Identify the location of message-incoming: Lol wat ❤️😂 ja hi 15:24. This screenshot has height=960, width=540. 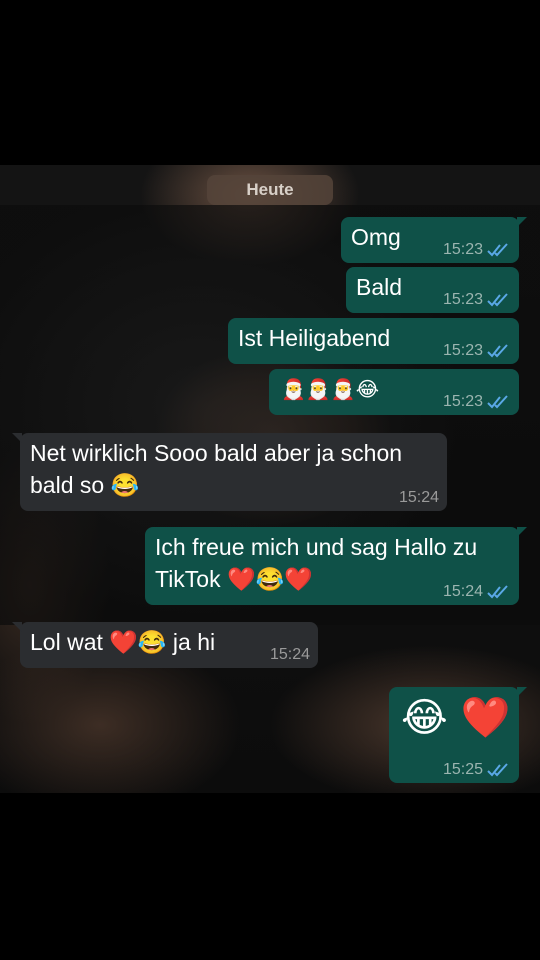
(165, 645).